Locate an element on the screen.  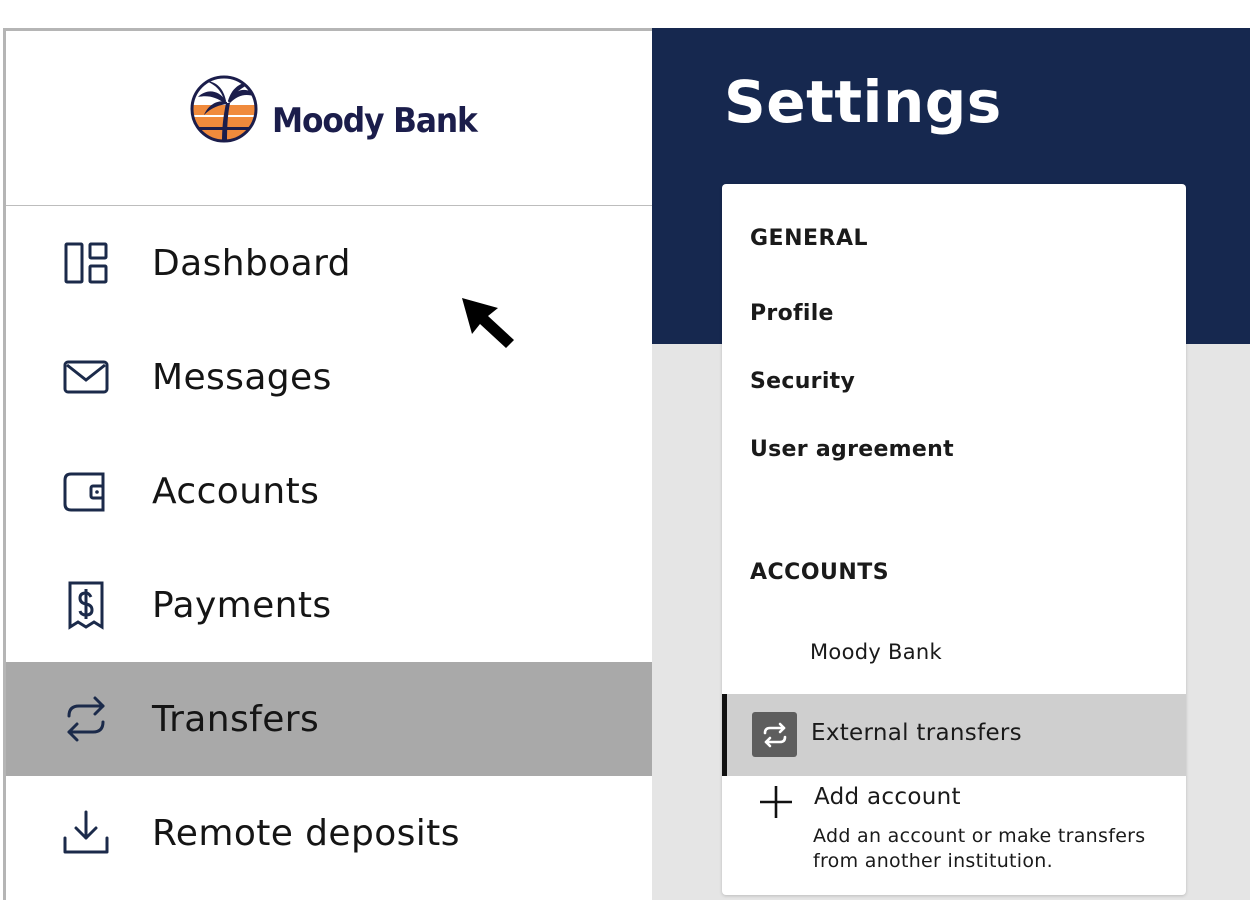
sidebar-item-label: Payments is located at coordinates (242, 605).